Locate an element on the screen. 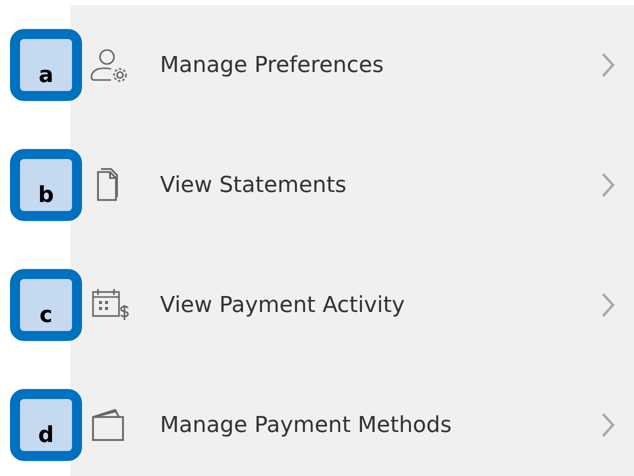  menu-item-label: View Statements is located at coordinates (380, 185).